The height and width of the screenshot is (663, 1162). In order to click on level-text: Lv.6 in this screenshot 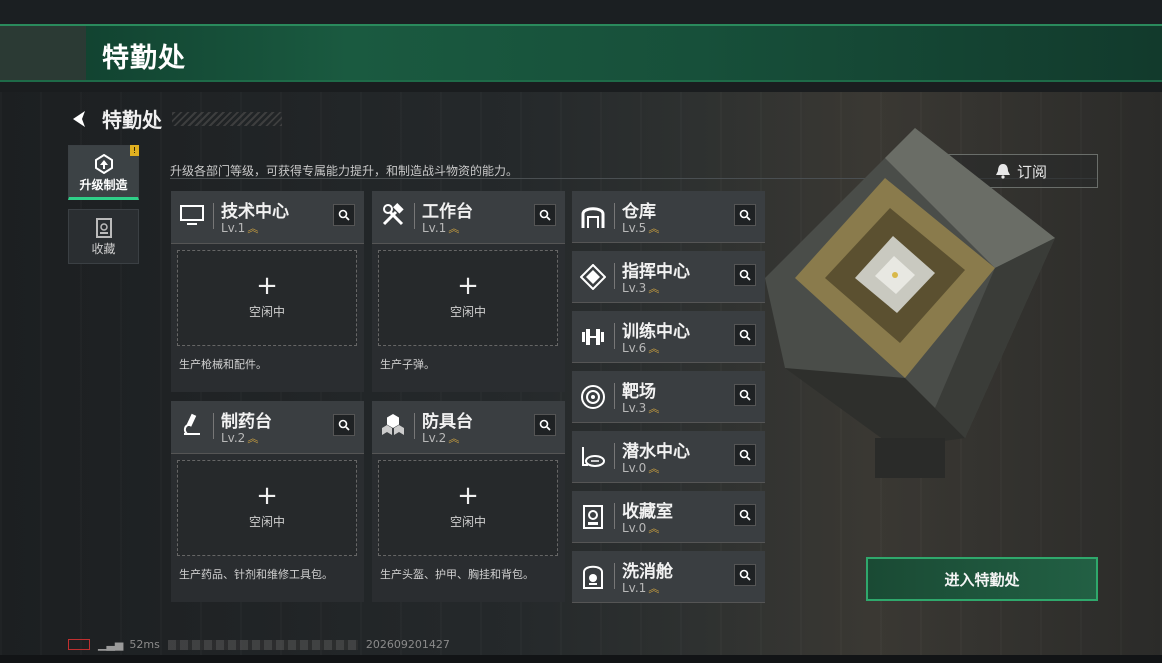, I will do `click(634, 348)`.